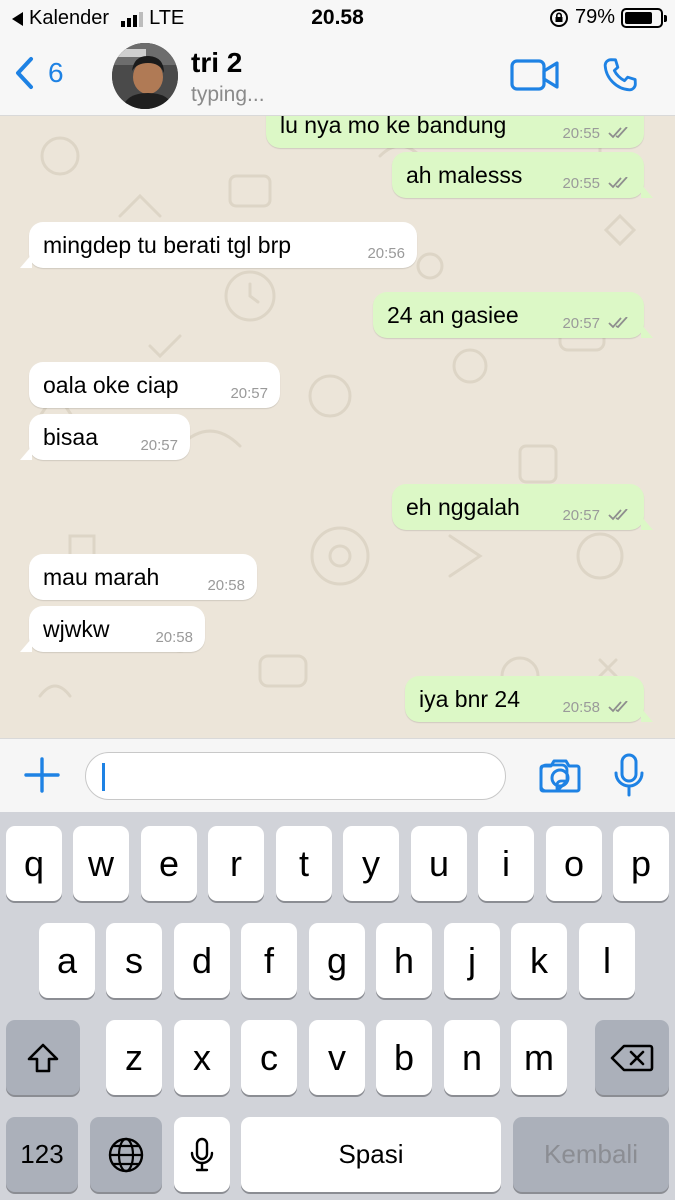 This screenshot has width=675, height=1200. I want to click on message-input-bar, so click(337, 775).